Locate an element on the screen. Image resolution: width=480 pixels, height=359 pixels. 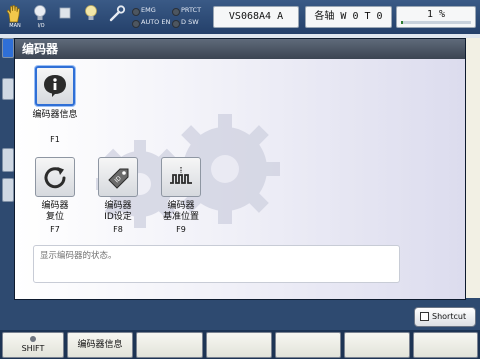
encoder-reset-tile: 编码器 复位 F7 is located at coordinates (55, 196).